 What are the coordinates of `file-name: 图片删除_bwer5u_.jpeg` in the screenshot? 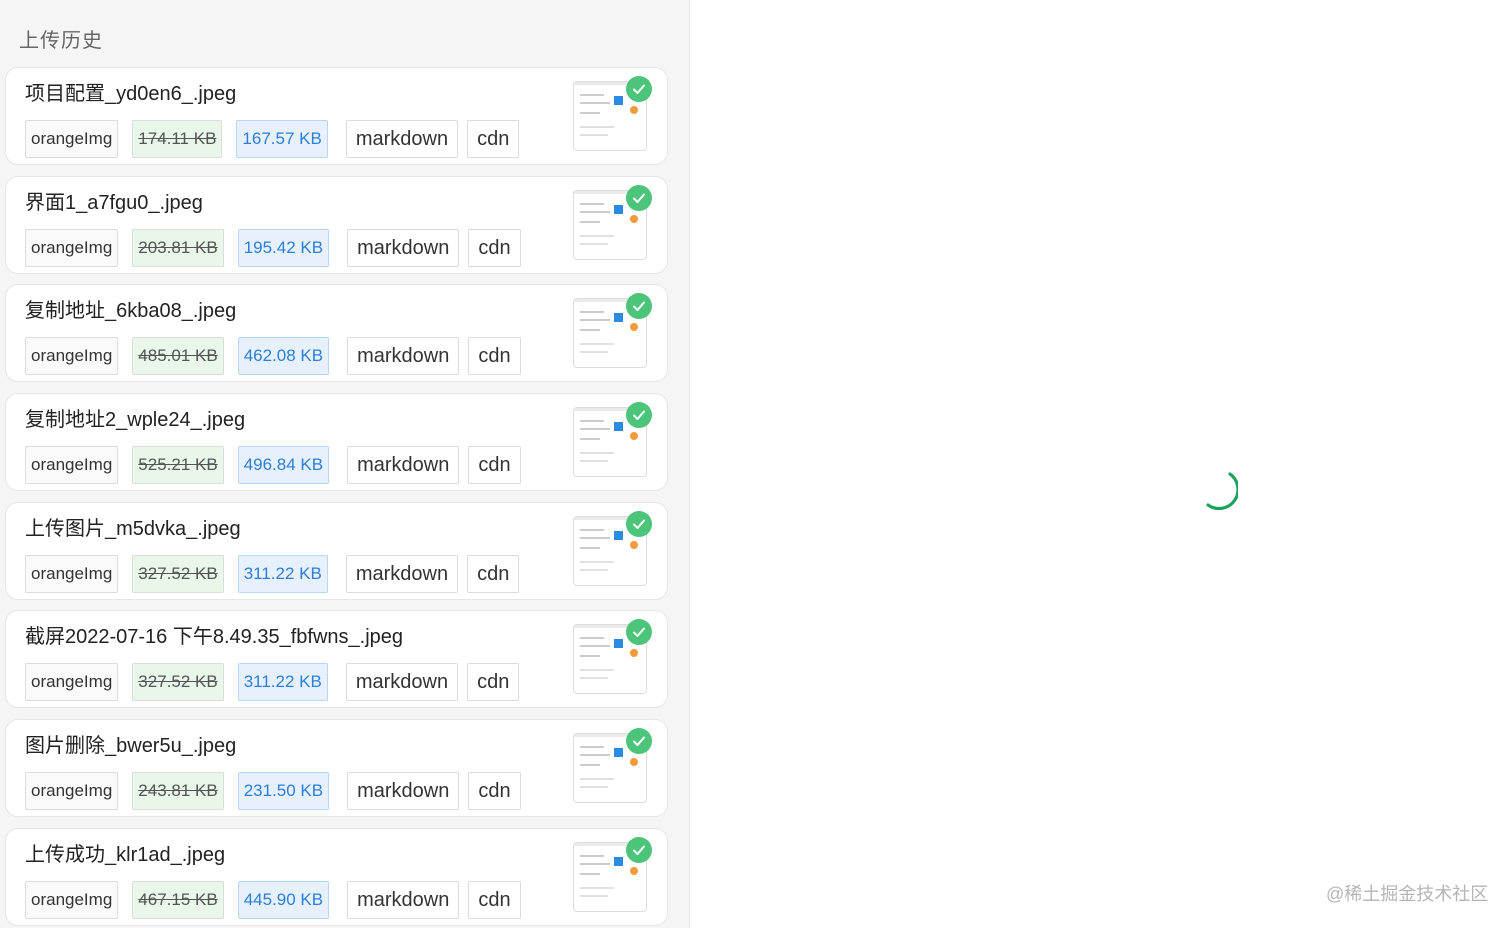 It's located at (131, 746).